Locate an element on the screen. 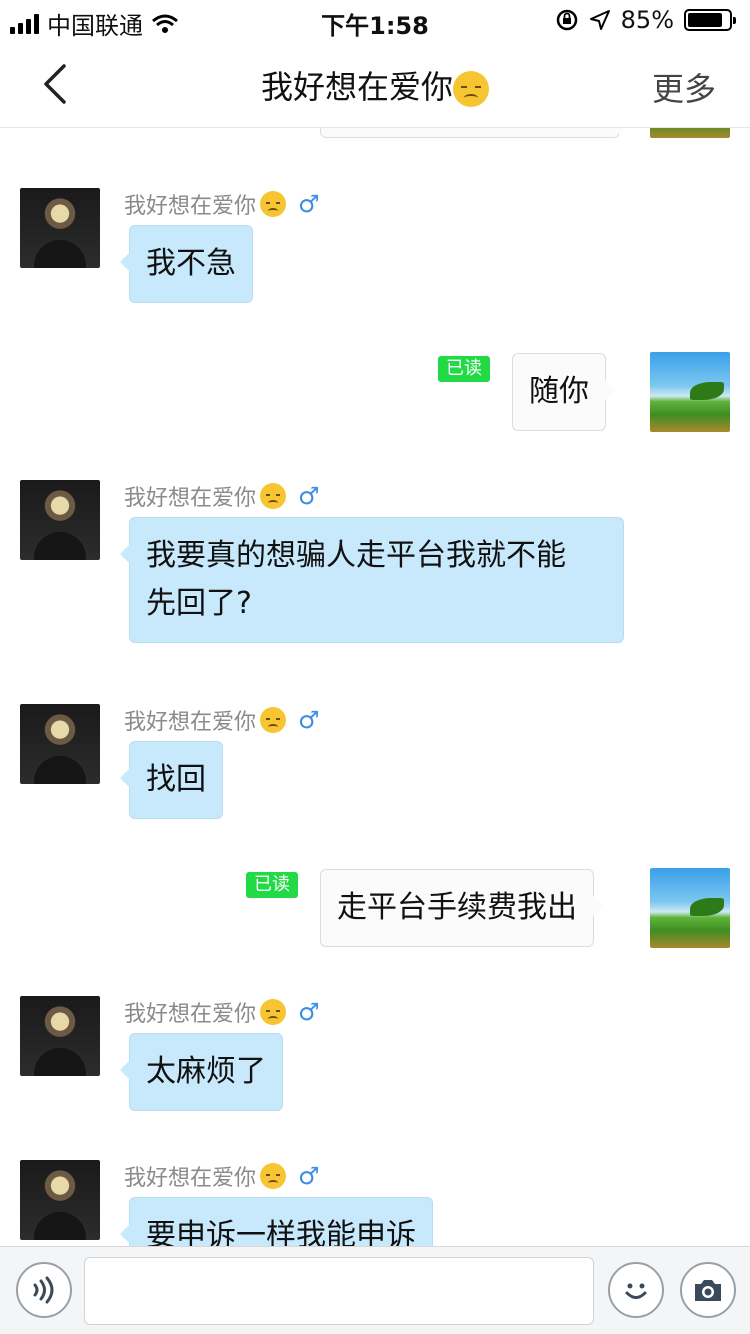  voice-button is located at coordinates (44, 1290).